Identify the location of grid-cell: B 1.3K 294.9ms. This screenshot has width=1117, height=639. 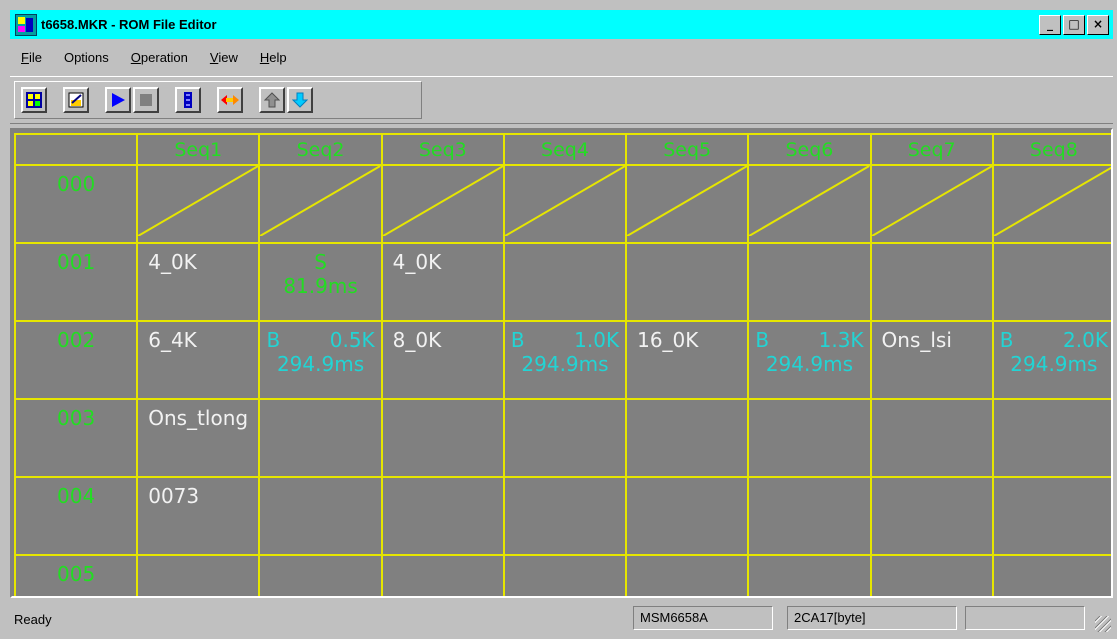
(809, 360).